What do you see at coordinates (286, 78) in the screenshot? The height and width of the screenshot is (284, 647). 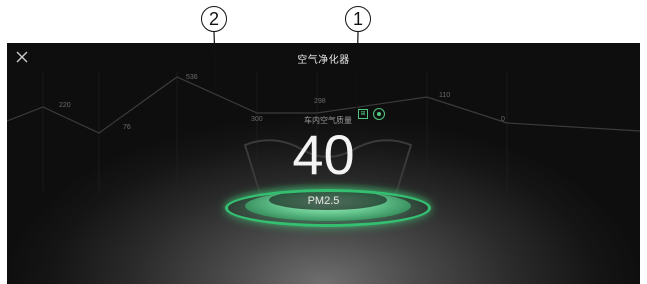 I see `callout-lines` at bounding box center [286, 78].